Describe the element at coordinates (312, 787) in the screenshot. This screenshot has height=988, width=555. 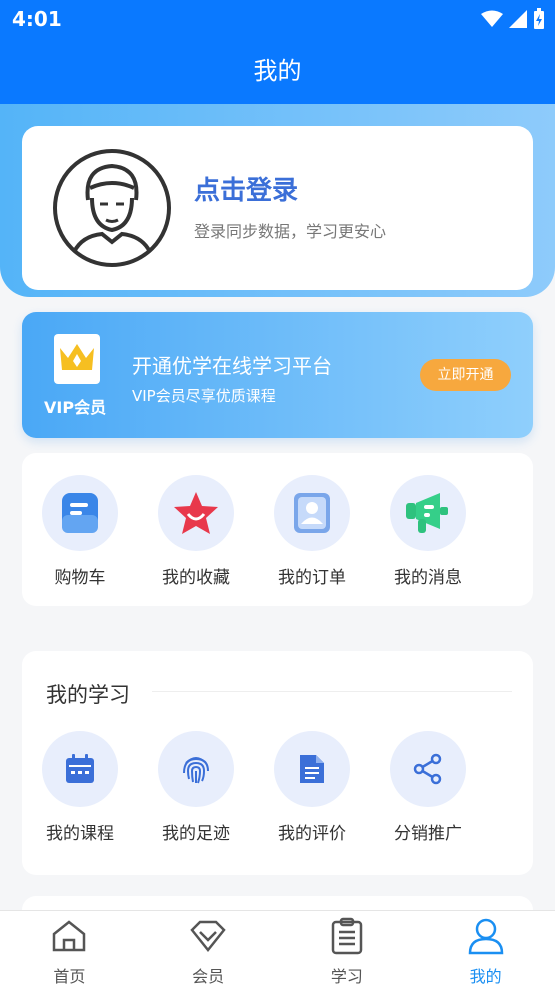
I see `study-item-reviews: 我的评价` at that location.